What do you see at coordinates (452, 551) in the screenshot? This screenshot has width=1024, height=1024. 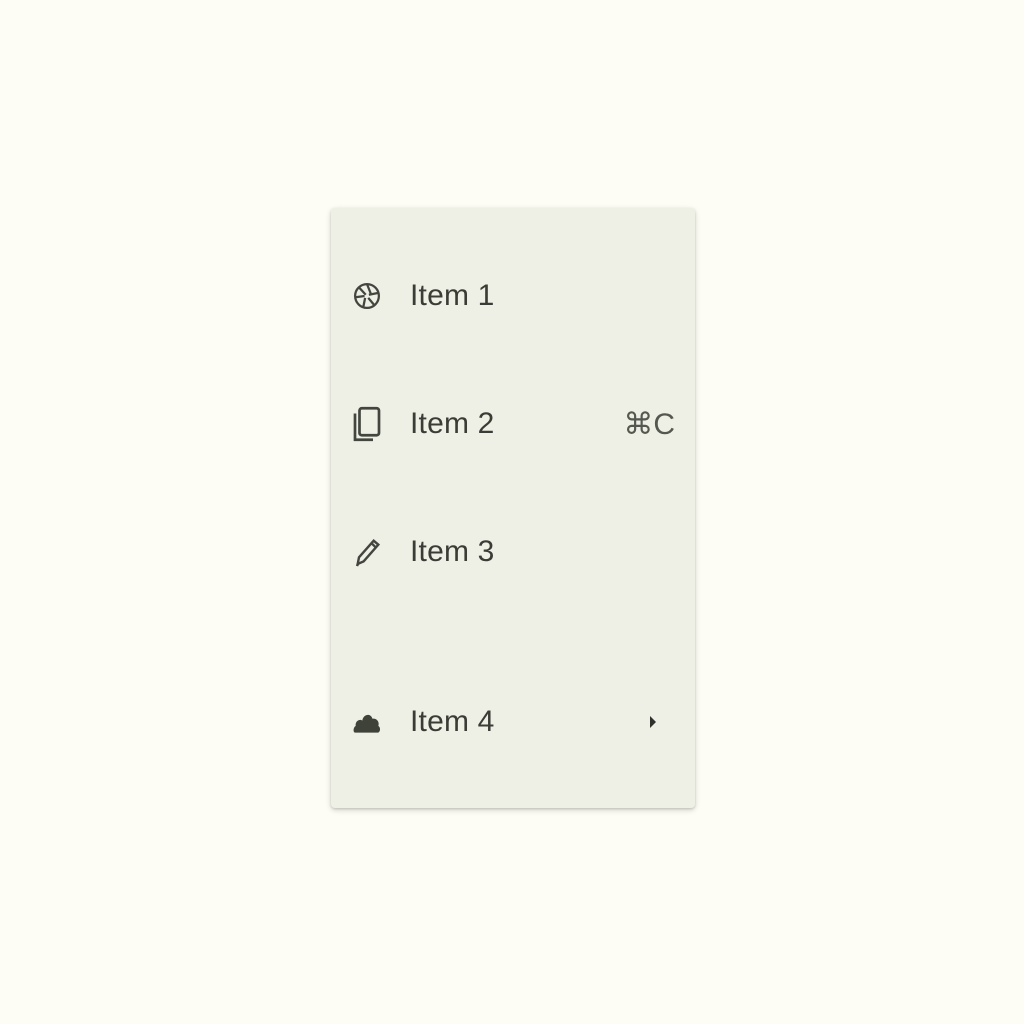 I see `menu-item-label: Item 3` at bounding box center [452, 551].